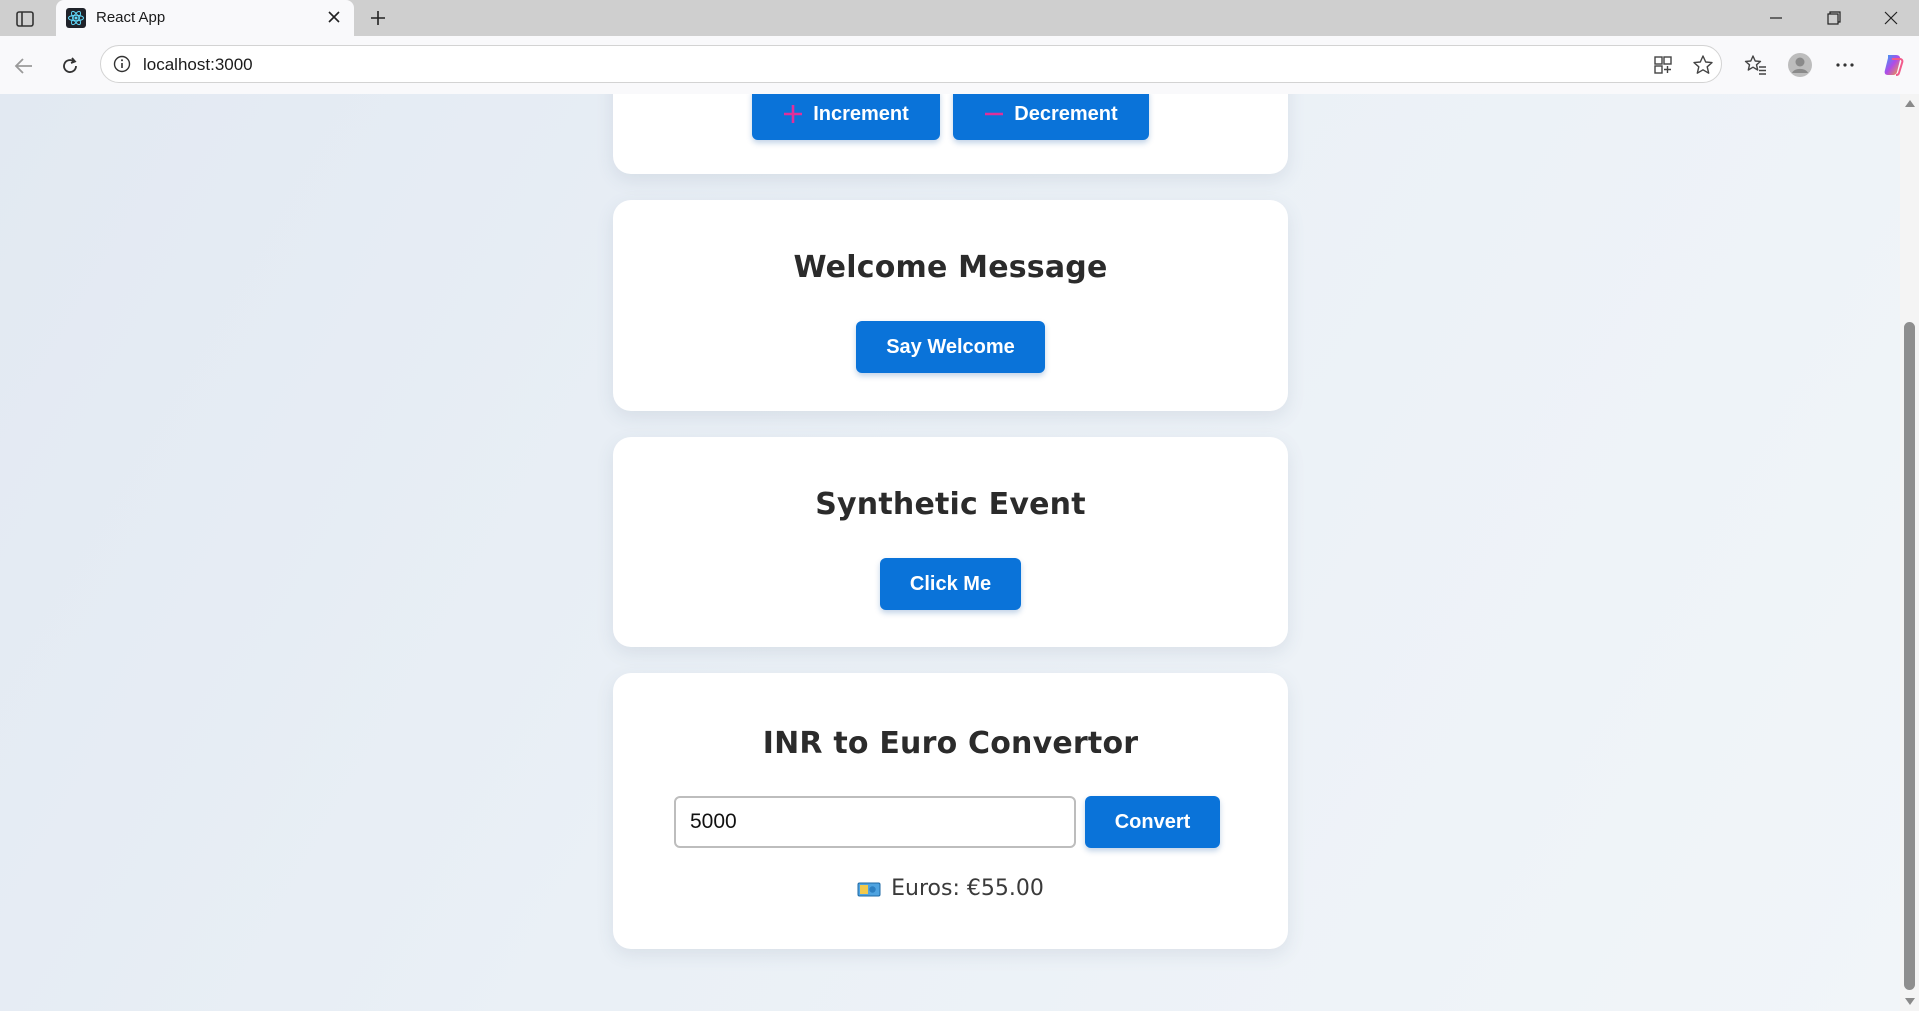 This screenshot has width=1919, height=1011. What do you see at coordinates (959, 18) in the screenshot?
I see `tab-strip: React App` at bounding box center [959, 18].